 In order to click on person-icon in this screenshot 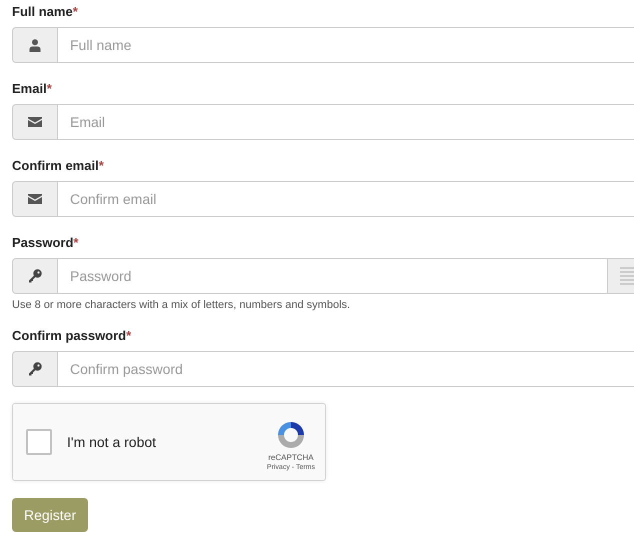, I will do `click(35, 45)`.